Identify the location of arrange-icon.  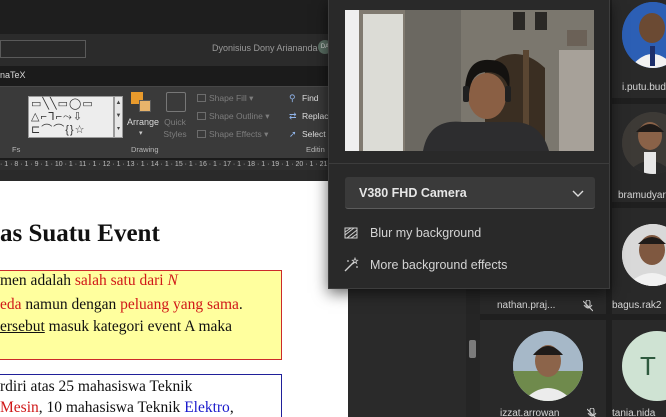
(142, 103).